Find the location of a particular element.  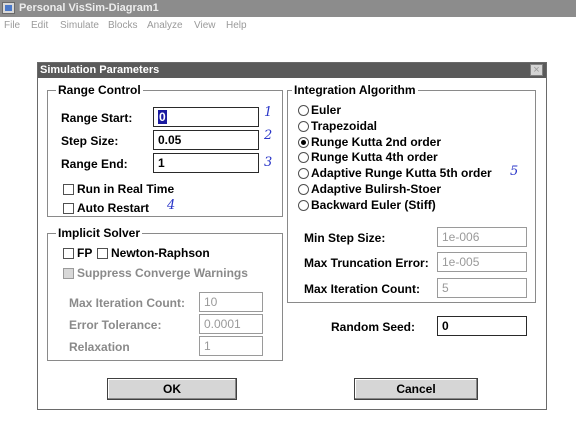

menu-blocks: Blocks is located at coordinates (122, 25).